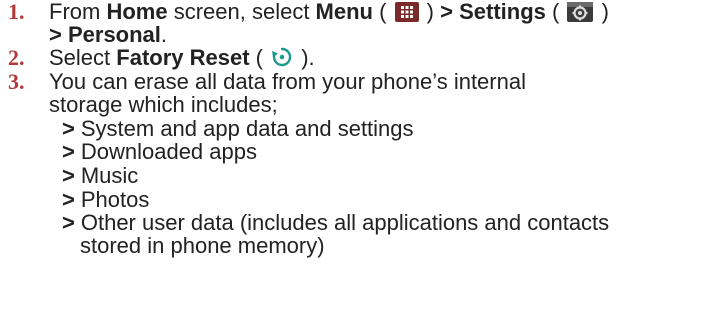 This screenshot has height=319, width=716. I want to click on menu-grid-icon, so click(406, 14).